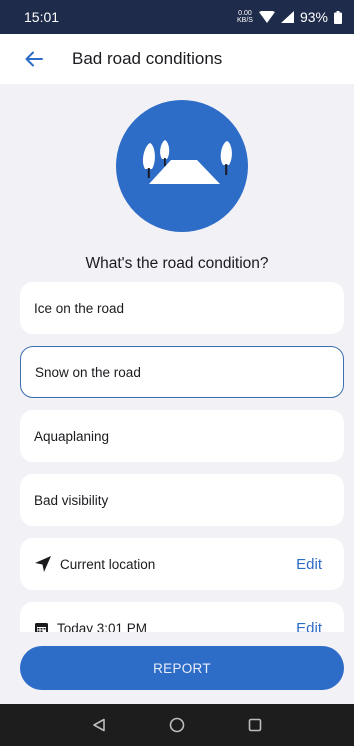  Describe the element at coordinates (177, 263) in the screenshot. I see `question-heading: What's the road condition?` at that location.